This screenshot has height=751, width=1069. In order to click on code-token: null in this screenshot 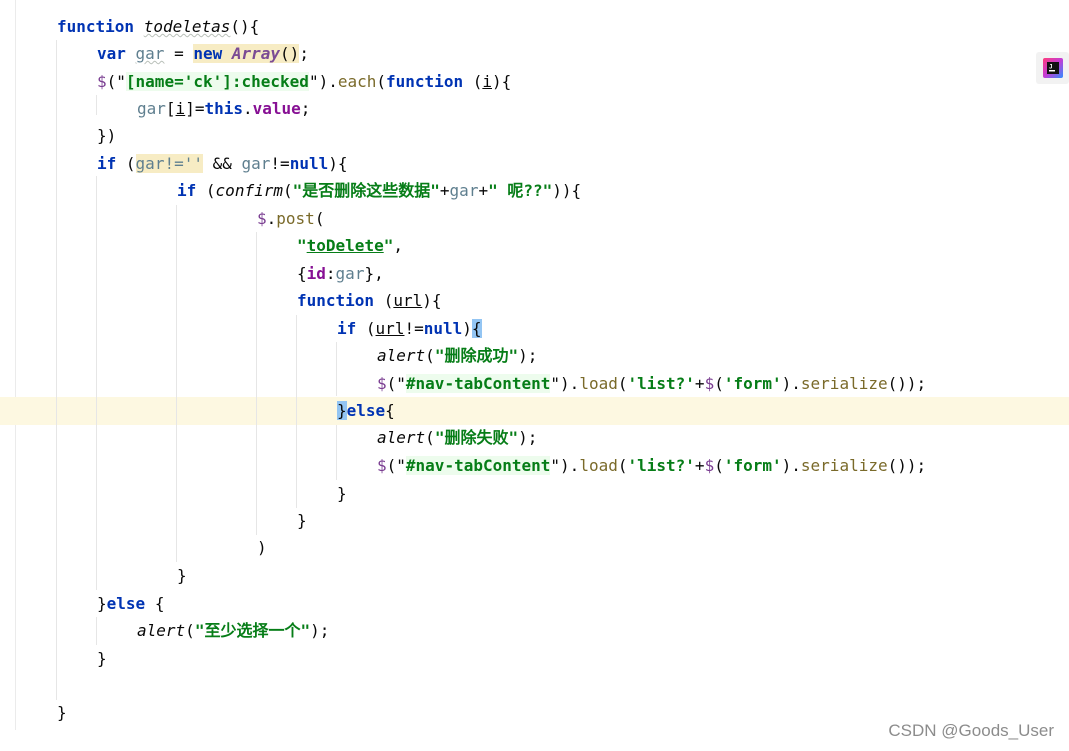, I will do `click(443, 328)`.